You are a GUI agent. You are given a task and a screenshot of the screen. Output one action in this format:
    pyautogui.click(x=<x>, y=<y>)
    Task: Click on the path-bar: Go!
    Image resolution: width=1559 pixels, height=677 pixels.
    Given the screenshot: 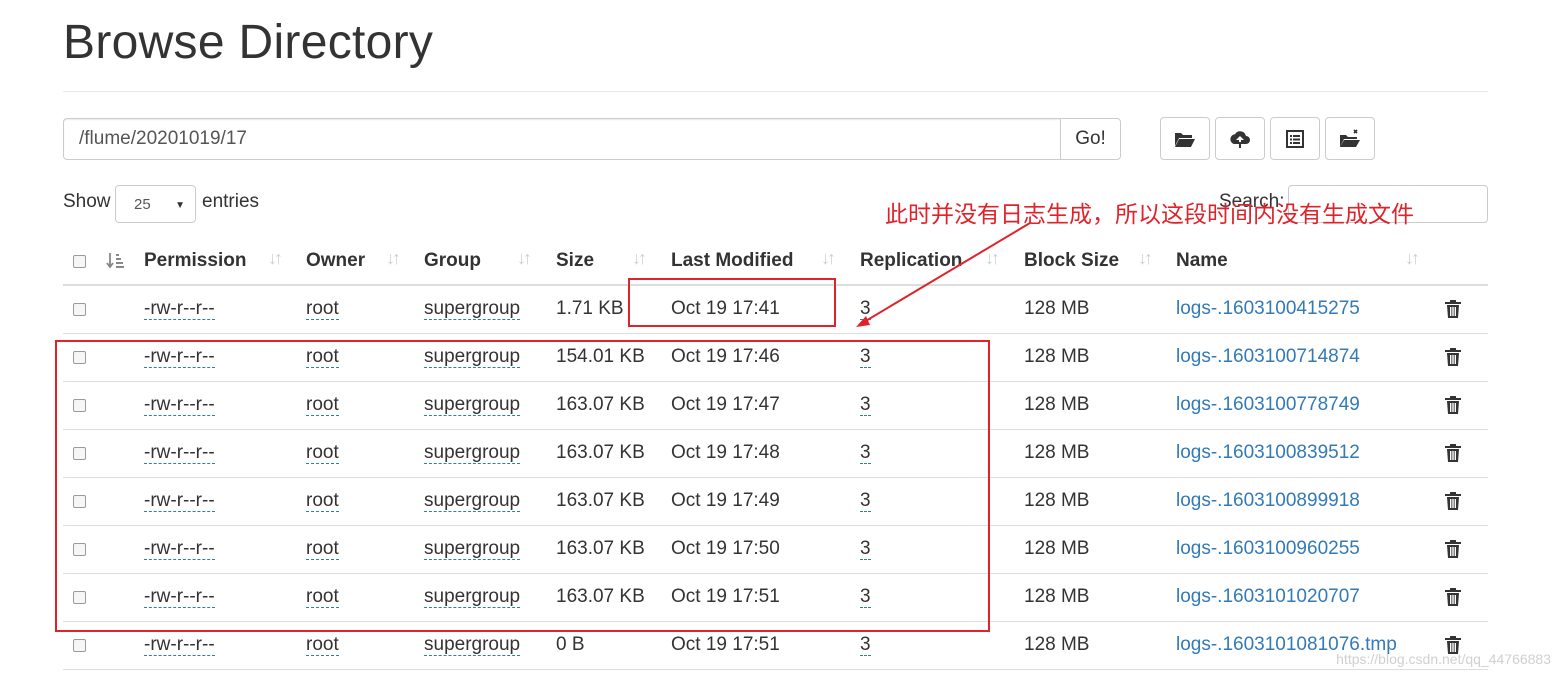 What is the action you would take?
    pyautogui.click(x=592, y=139)
    